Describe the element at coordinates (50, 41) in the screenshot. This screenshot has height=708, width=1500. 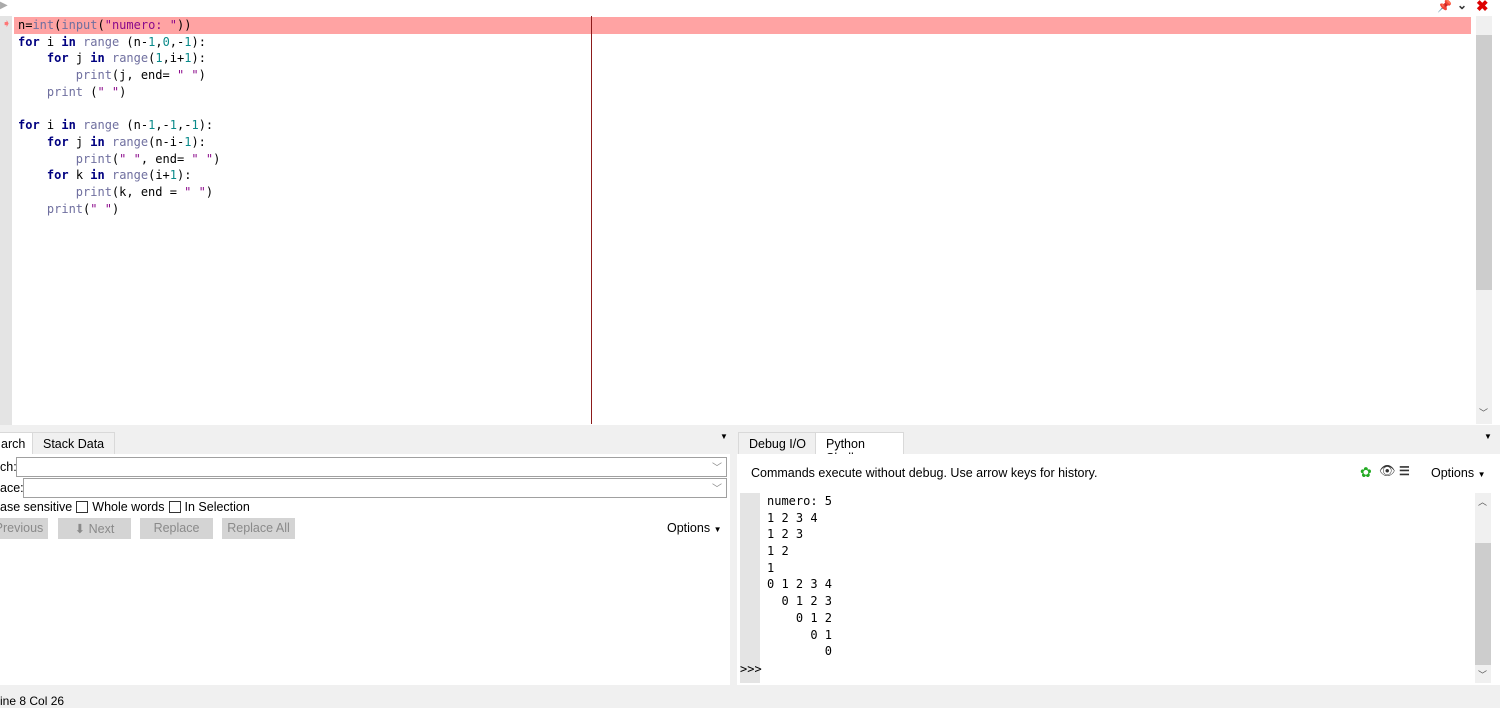
I see `code-token: i` at that location.